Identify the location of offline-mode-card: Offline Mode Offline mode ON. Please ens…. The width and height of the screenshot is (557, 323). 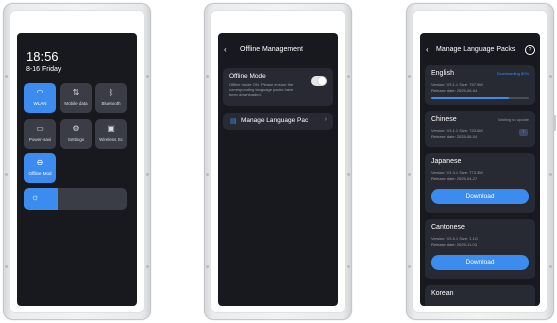
(278, 87).